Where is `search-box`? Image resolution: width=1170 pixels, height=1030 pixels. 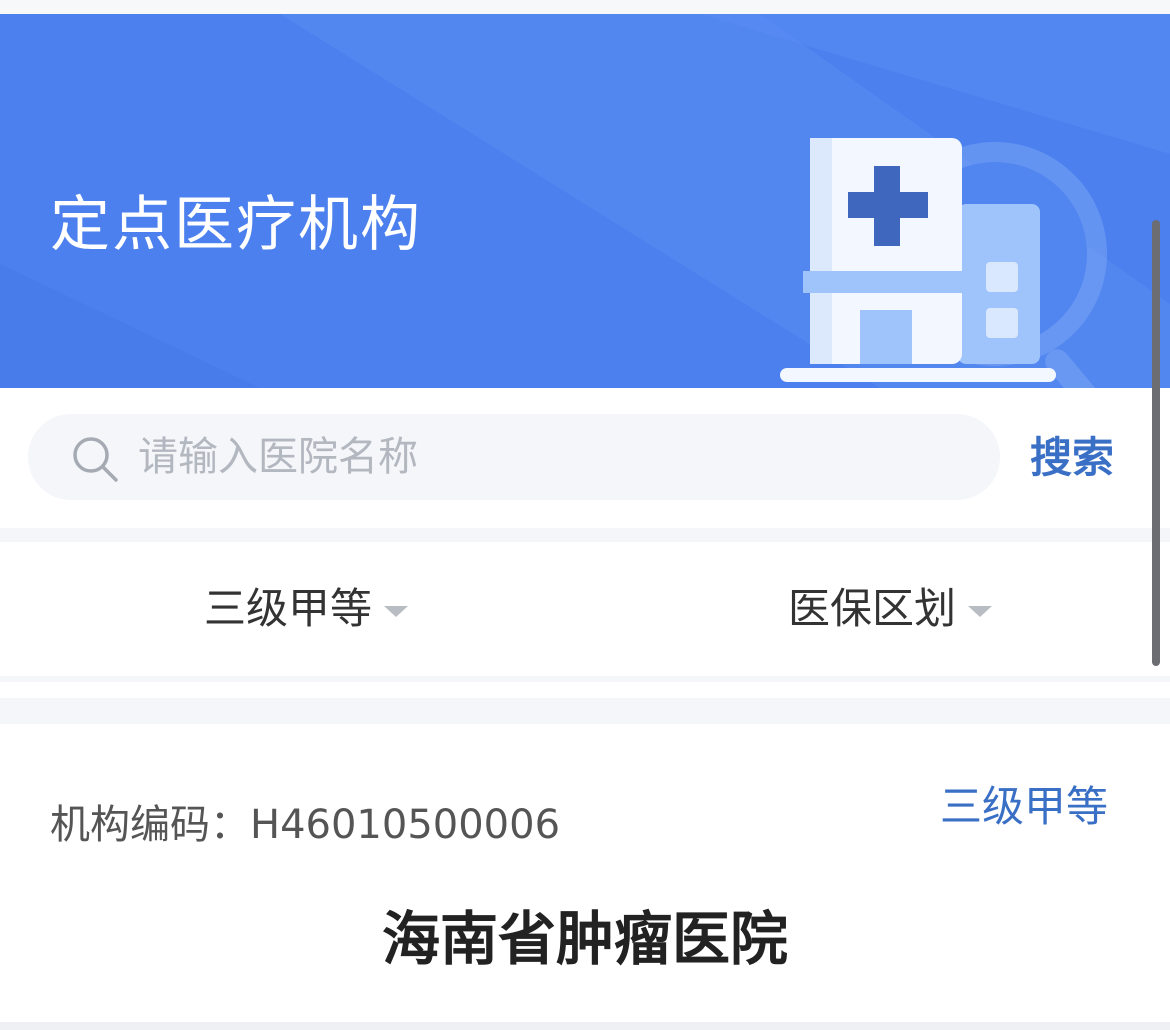 search-box is located at coordinates (514, 457).